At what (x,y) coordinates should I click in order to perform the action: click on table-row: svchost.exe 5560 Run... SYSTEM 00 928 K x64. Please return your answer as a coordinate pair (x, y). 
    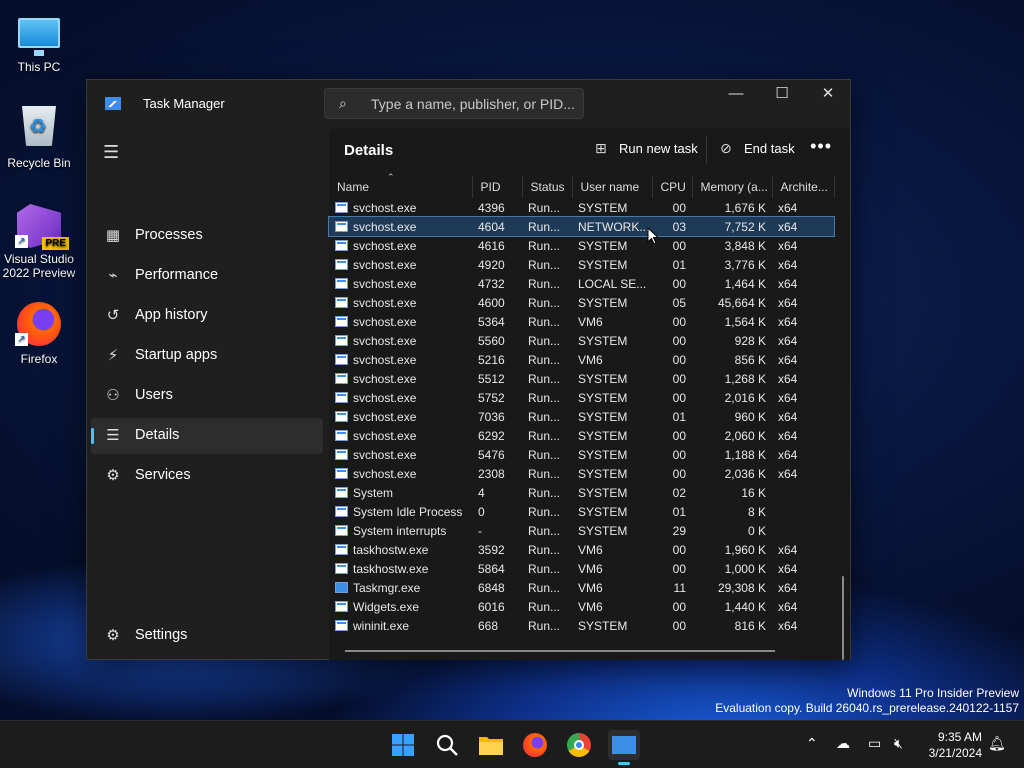
    Looking at the image, I should click on (581, 340).